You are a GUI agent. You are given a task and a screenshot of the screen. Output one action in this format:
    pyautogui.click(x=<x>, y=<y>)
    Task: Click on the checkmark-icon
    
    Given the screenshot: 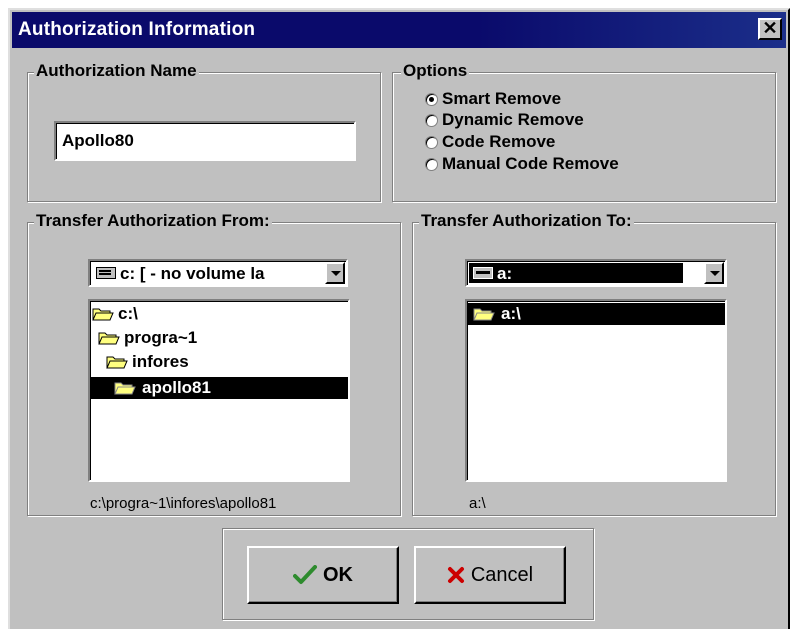 What is the action you would take?
    pyautogui.click(x=305, y=574)
    